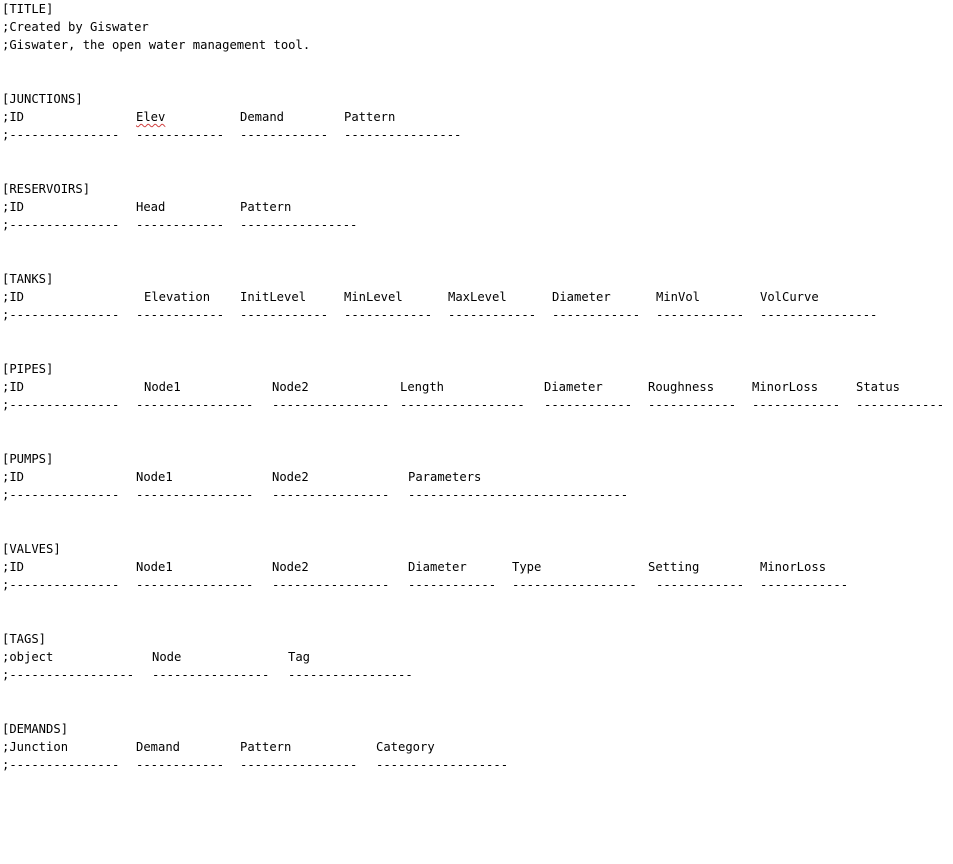  I want to click on section-header-valves: [VALVES], so click(31, 549).